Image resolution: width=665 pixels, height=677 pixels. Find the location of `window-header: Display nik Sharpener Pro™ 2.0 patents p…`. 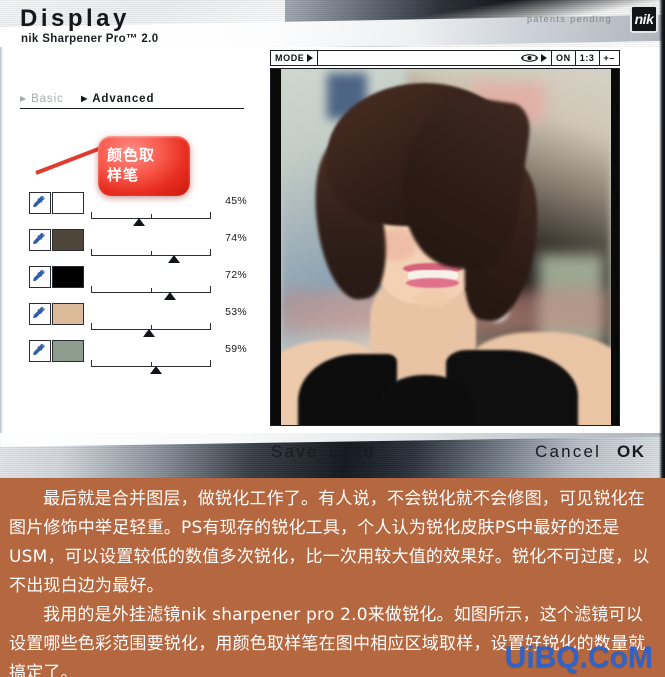

window-header: Display nik Sharpener Pro™ 2.0 patents p… is located at coordinates (332, 23).